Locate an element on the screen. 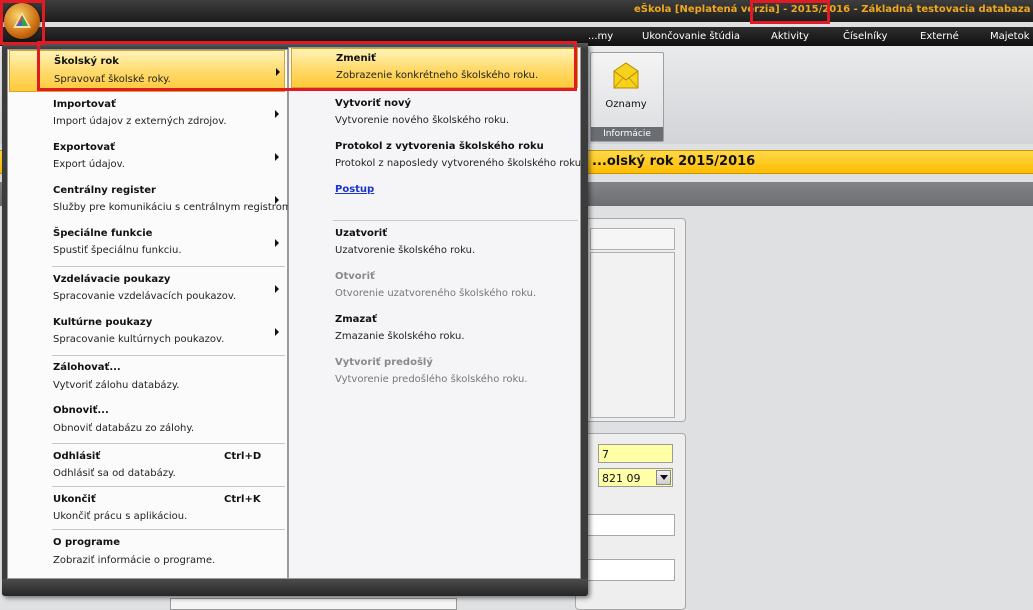 This screenshot has width=1033, height=610. postup-link: Postup is located at coordinates (354, 189).